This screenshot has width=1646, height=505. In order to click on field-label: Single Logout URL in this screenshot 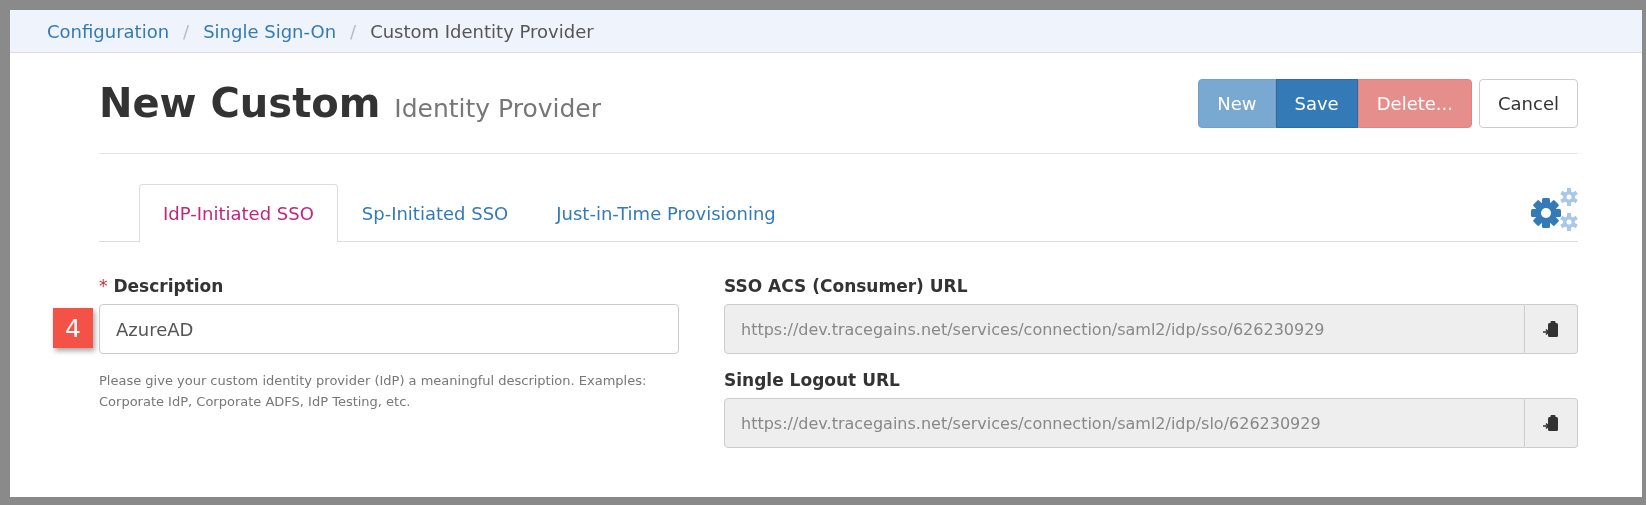, I will do `click(812, 380)`.